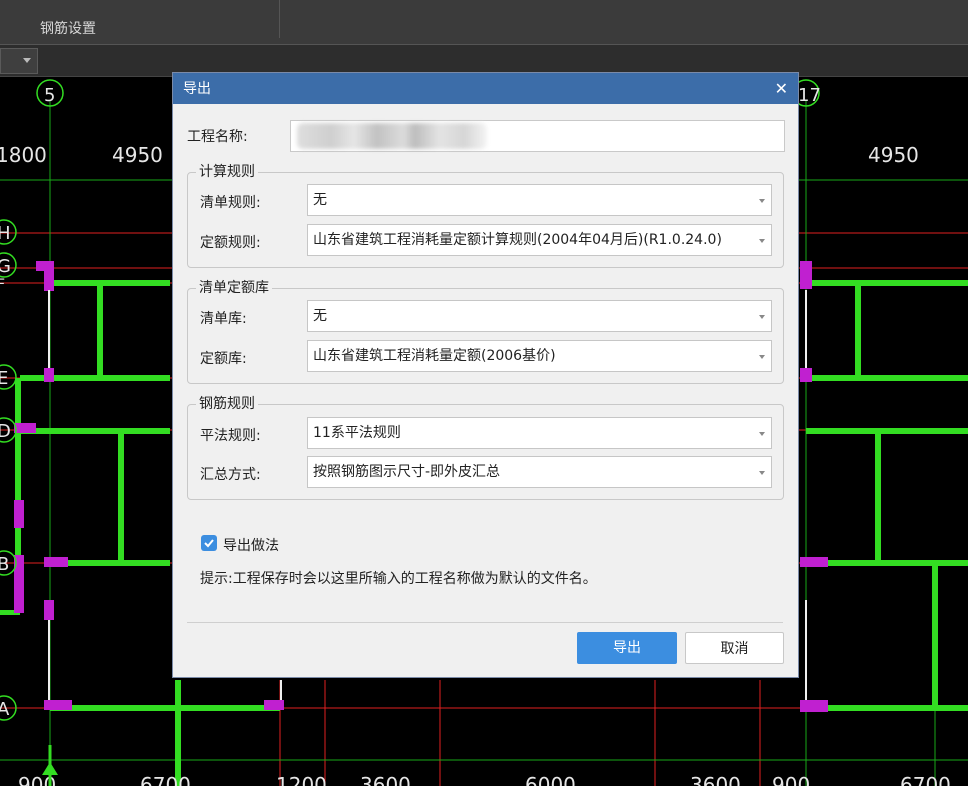 This screenshot has height=786, width=968. Describe the element at coordinates (251, 545) in the screenshot. I see `export-method-label: 导出做法` at that location.